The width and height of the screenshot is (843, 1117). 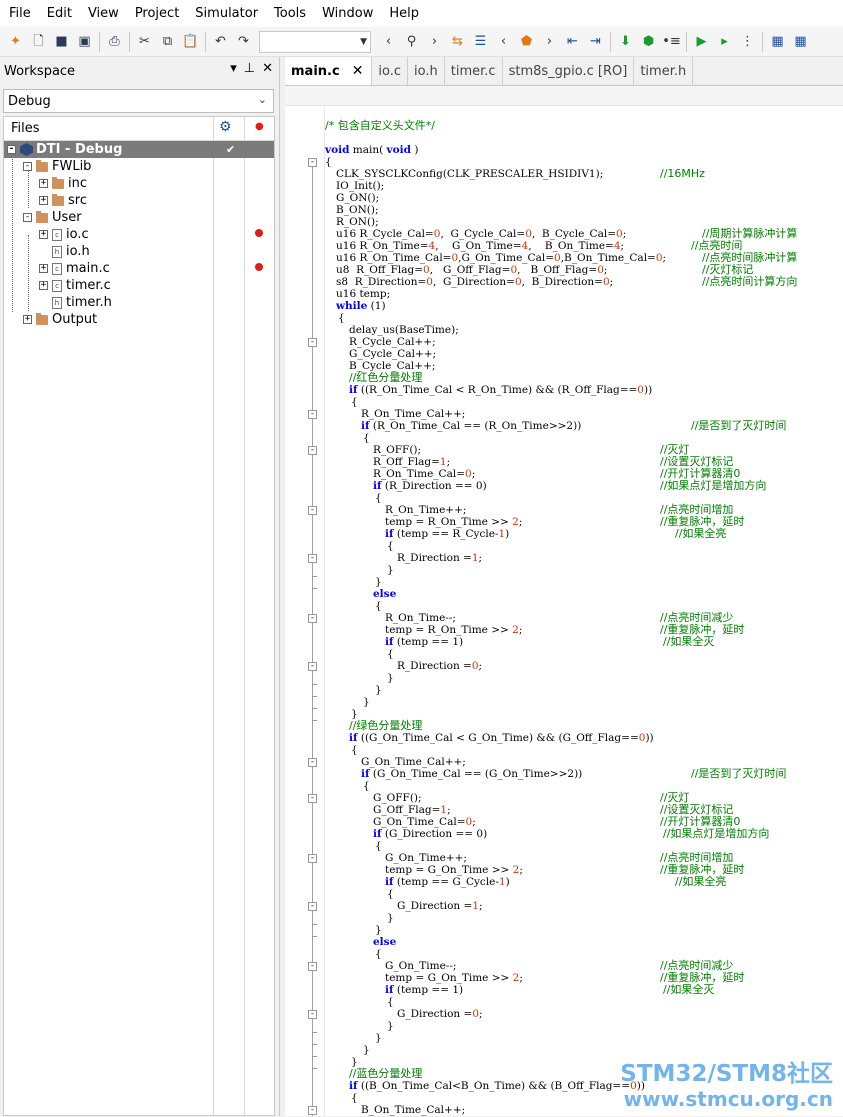 What do you see at coordinates (388, 42) in the screenshot?
I see `find-previous-icon: ‹` at bounding box center [388, 42].